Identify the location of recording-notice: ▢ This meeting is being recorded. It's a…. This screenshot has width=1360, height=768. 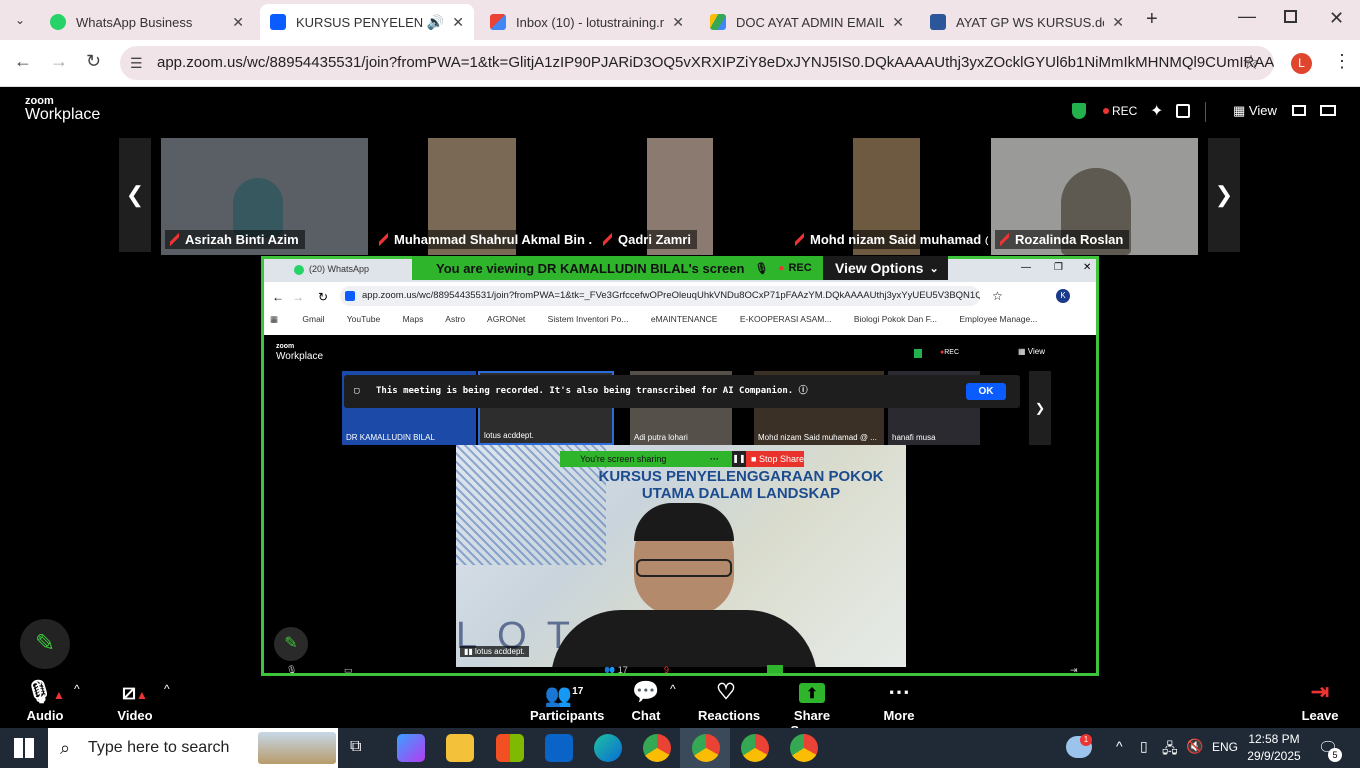
(682, 391).